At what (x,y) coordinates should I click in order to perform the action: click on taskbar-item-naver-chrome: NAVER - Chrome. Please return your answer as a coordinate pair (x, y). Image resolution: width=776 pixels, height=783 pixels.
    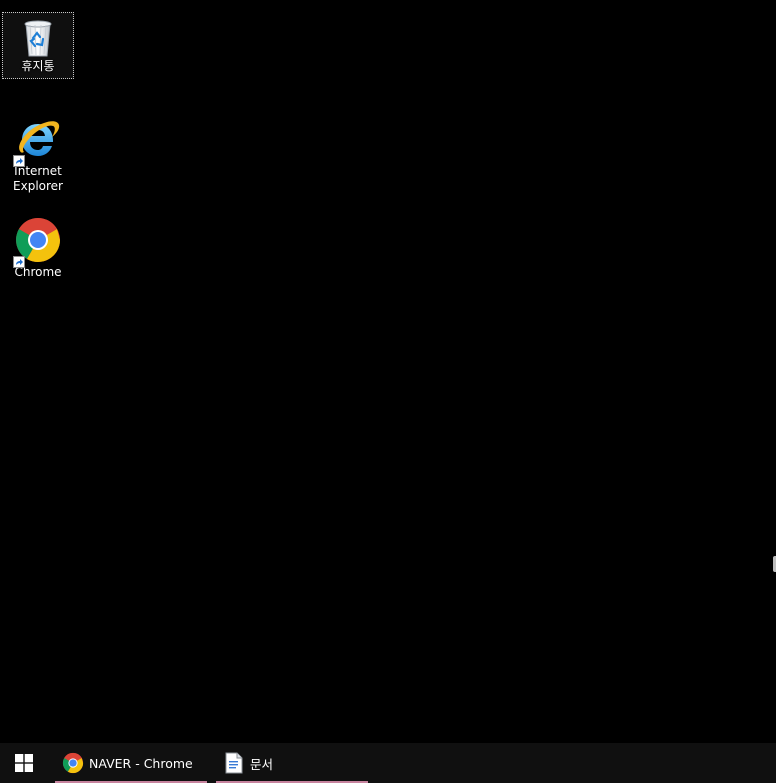
    Looking at the image, I should click on (131, 763).